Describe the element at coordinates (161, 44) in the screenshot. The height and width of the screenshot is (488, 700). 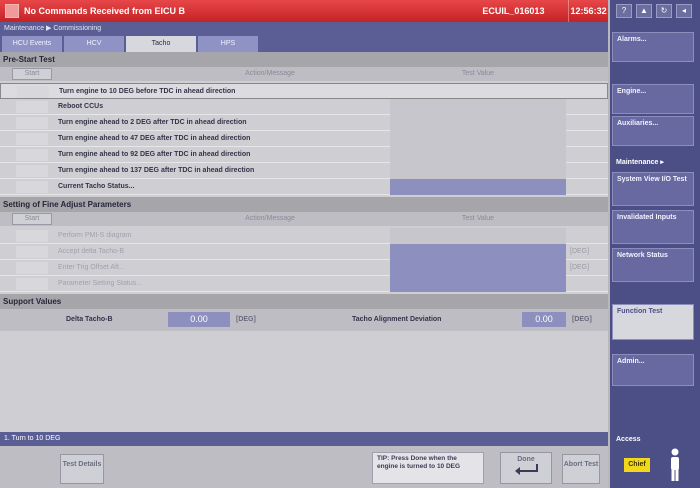
I see `tab-tacho: Tacho` at that location.